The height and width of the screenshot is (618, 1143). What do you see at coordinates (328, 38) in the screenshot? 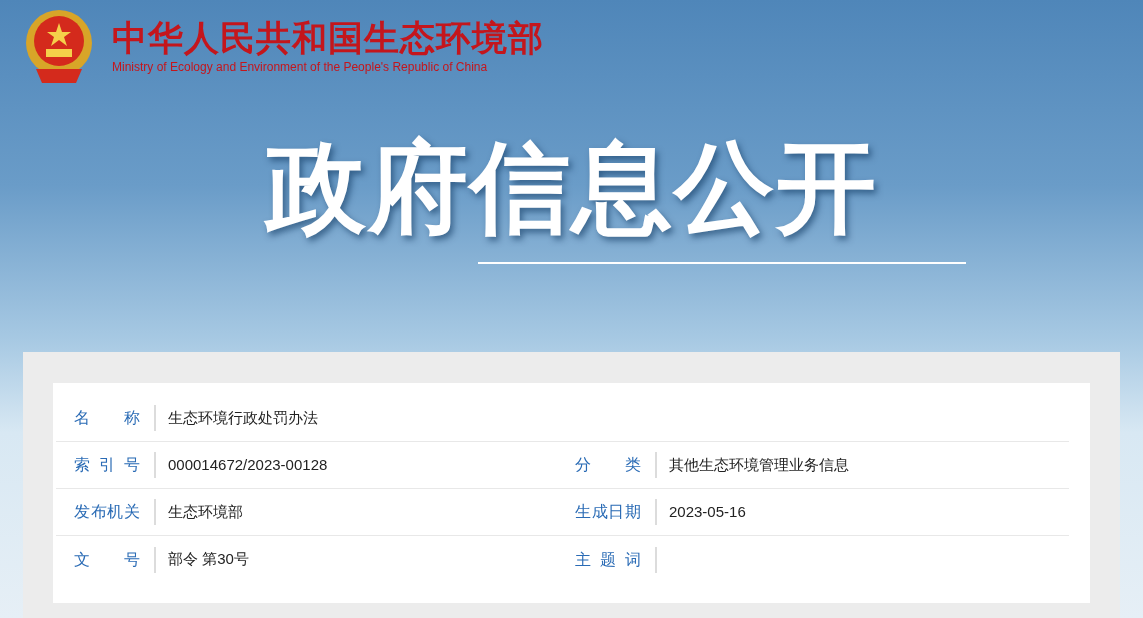
I see `site-title: 中华人民共和国生态环境部` at bounding box center [328, 38].